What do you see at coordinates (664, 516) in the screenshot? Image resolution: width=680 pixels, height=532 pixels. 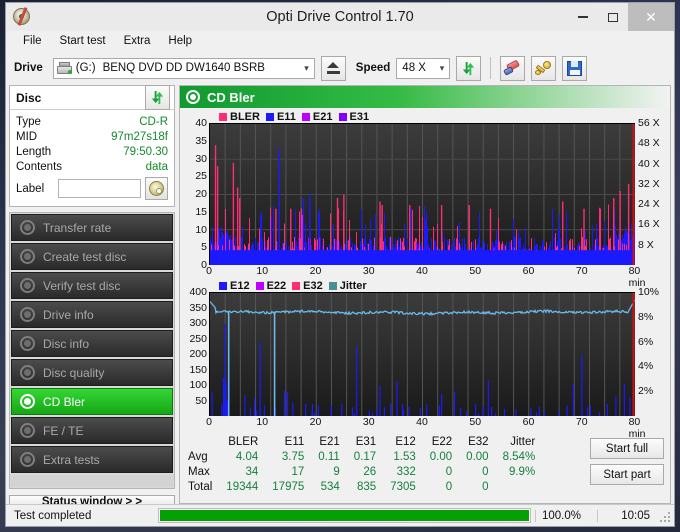 I see `resize-grip-icon` at bounding box center [664, 516].